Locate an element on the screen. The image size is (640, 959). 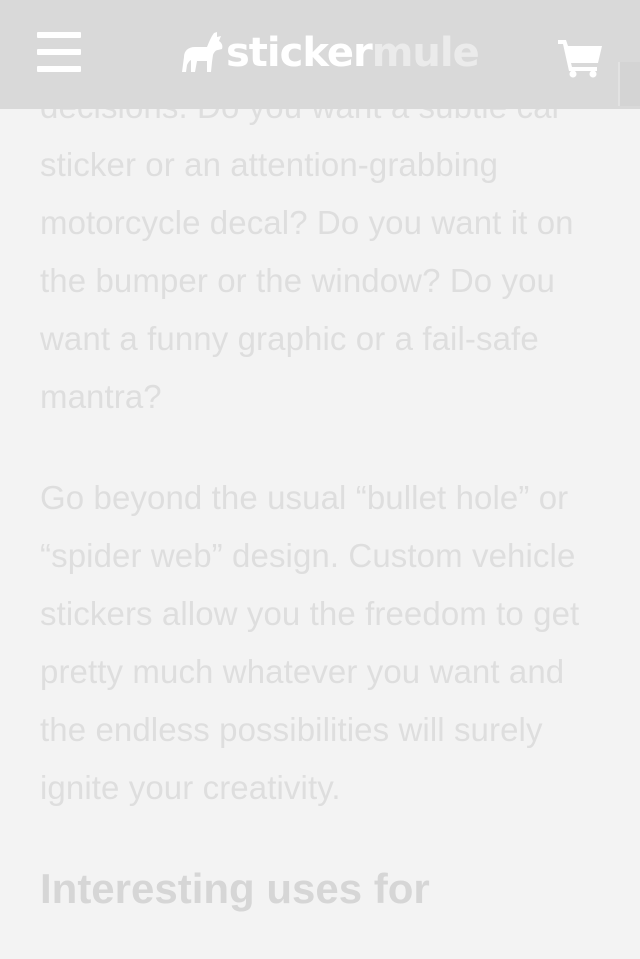
brand-wordmark: stickermule is located at coordinates (353, 53).